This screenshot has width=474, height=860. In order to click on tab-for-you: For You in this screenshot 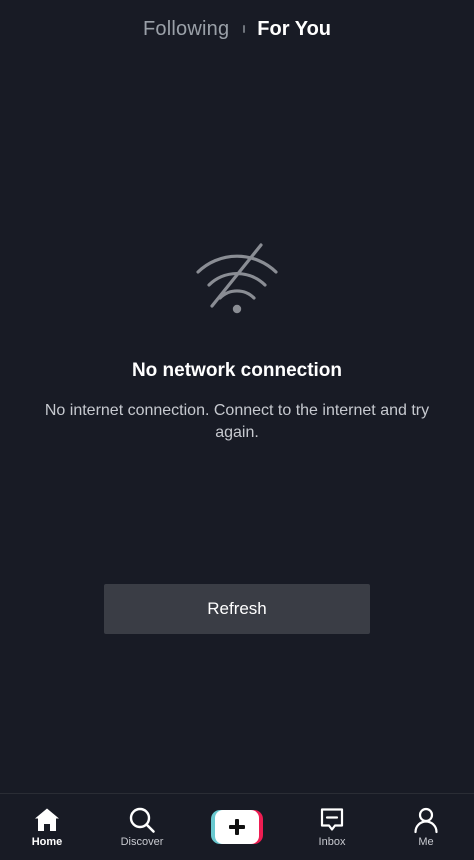, I will do `click(294, 29)`.